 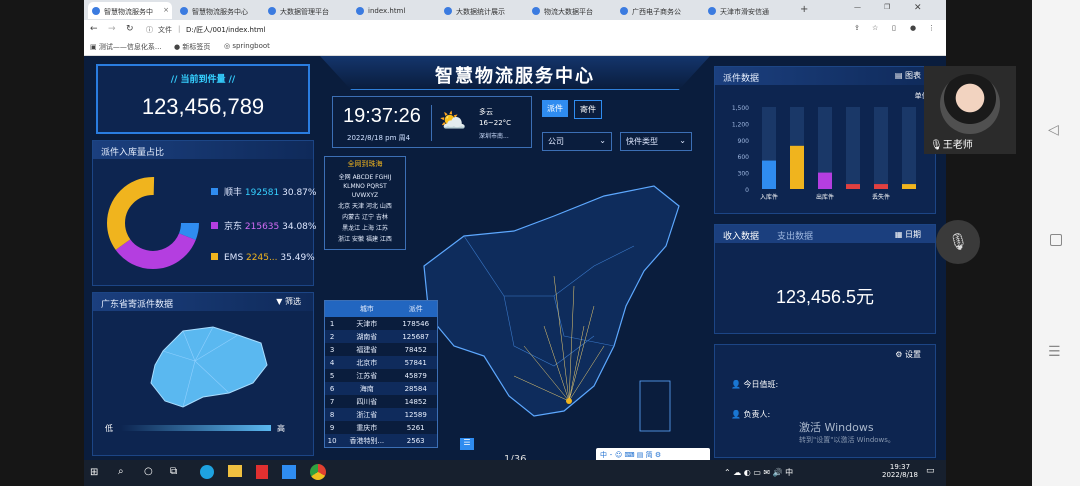 What do you see at coordinates (887, 7) in the screenshot?
I see `restore-icon: ❐` at bounding box center [887, 7].